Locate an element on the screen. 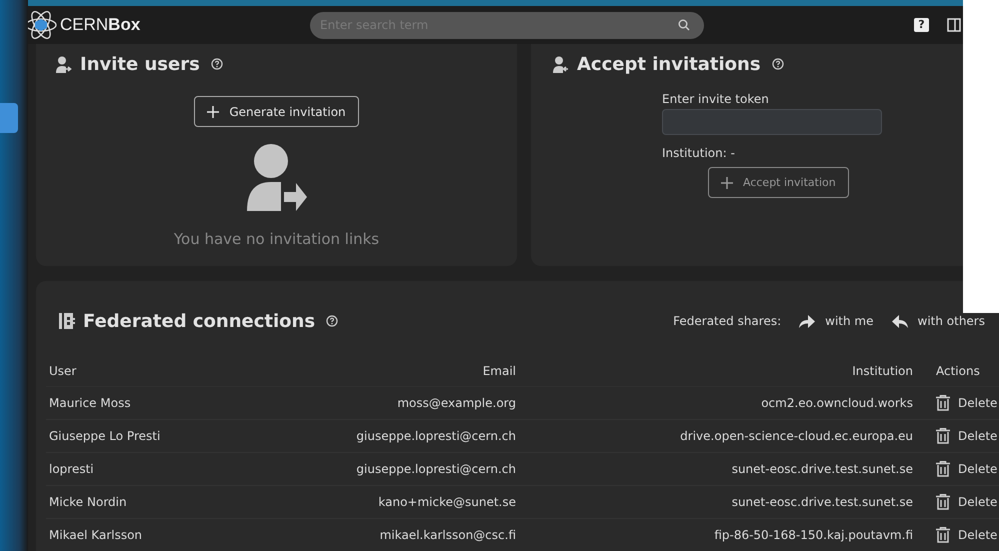 The image size is (999, 551). table-cell-text: Mikael Karlsson is located at coordinates (96, 535).